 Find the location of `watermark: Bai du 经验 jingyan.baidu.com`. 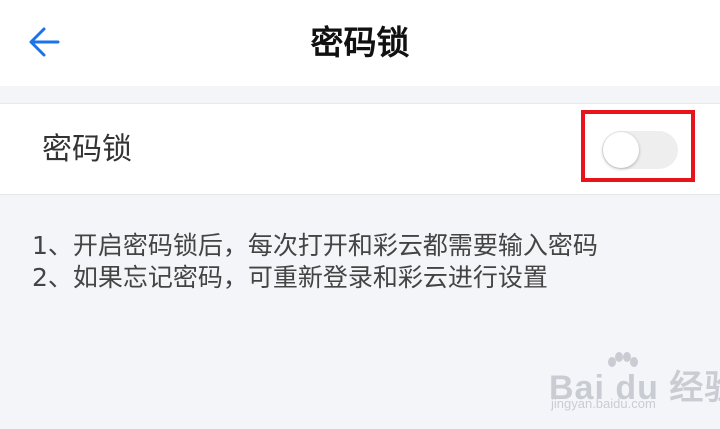

watermark: Bai du 经验 jingyan.baidu.com is located at coordinates (634, 382).